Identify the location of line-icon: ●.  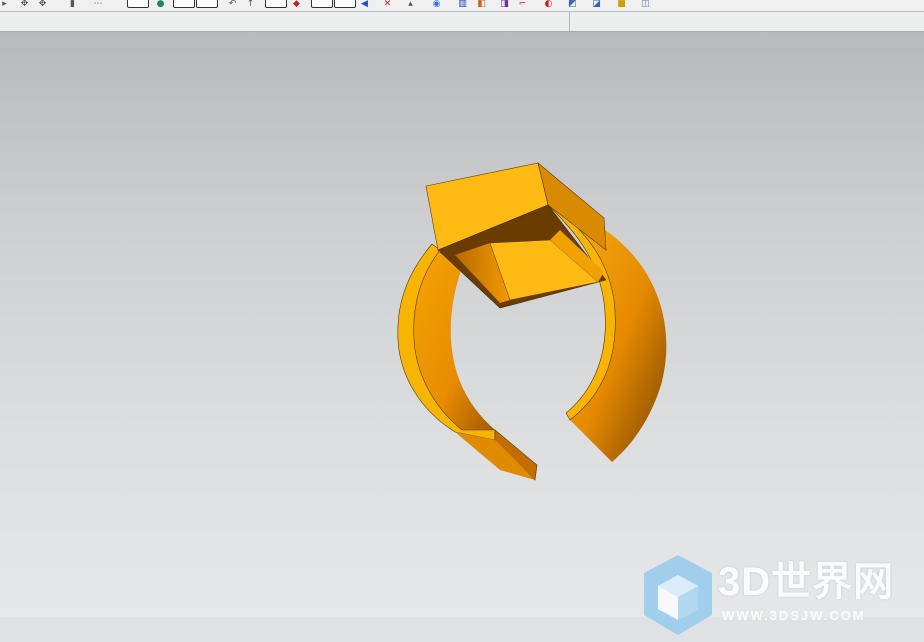
(160, 4).